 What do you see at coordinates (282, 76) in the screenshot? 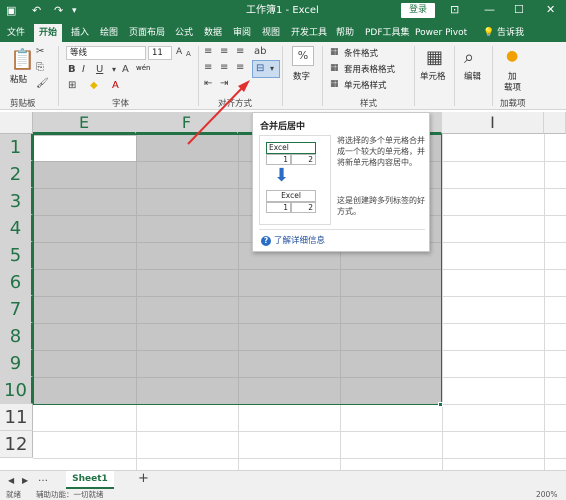
I see `divider` at bounding box center [282, 76].